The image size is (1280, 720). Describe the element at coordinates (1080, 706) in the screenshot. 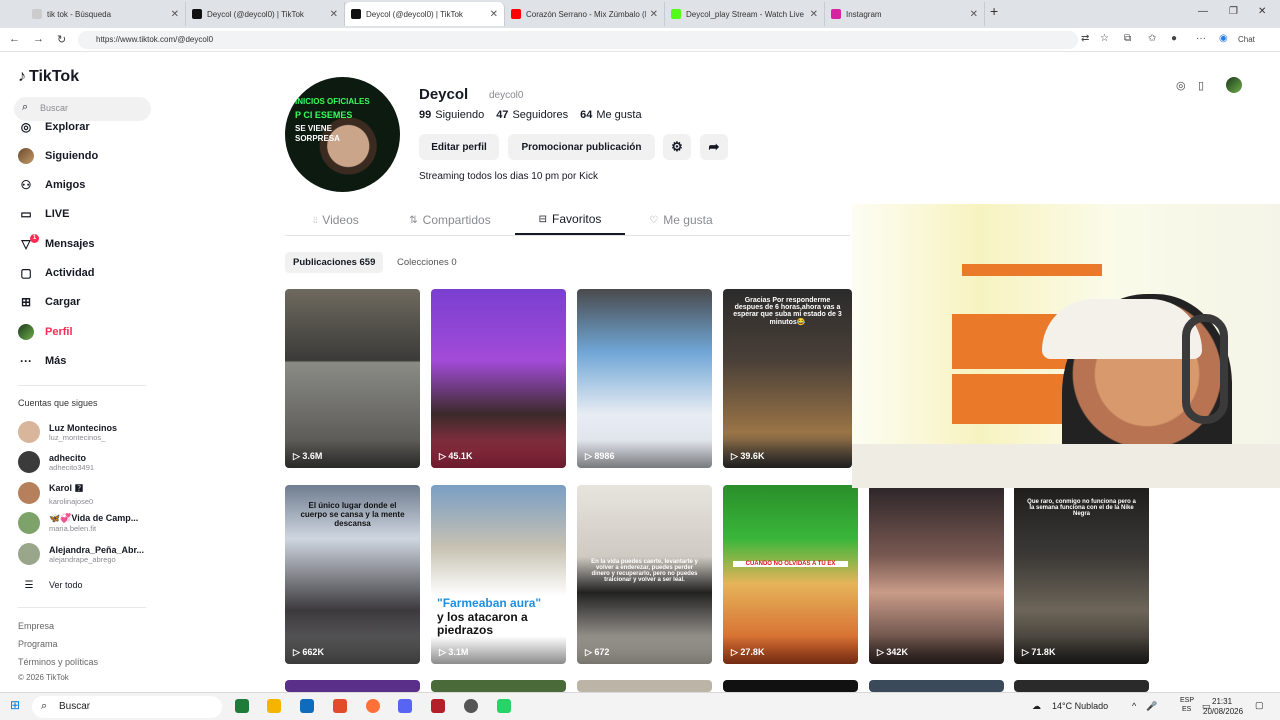

I see `weather-label: 14°C Nublado` at that location.